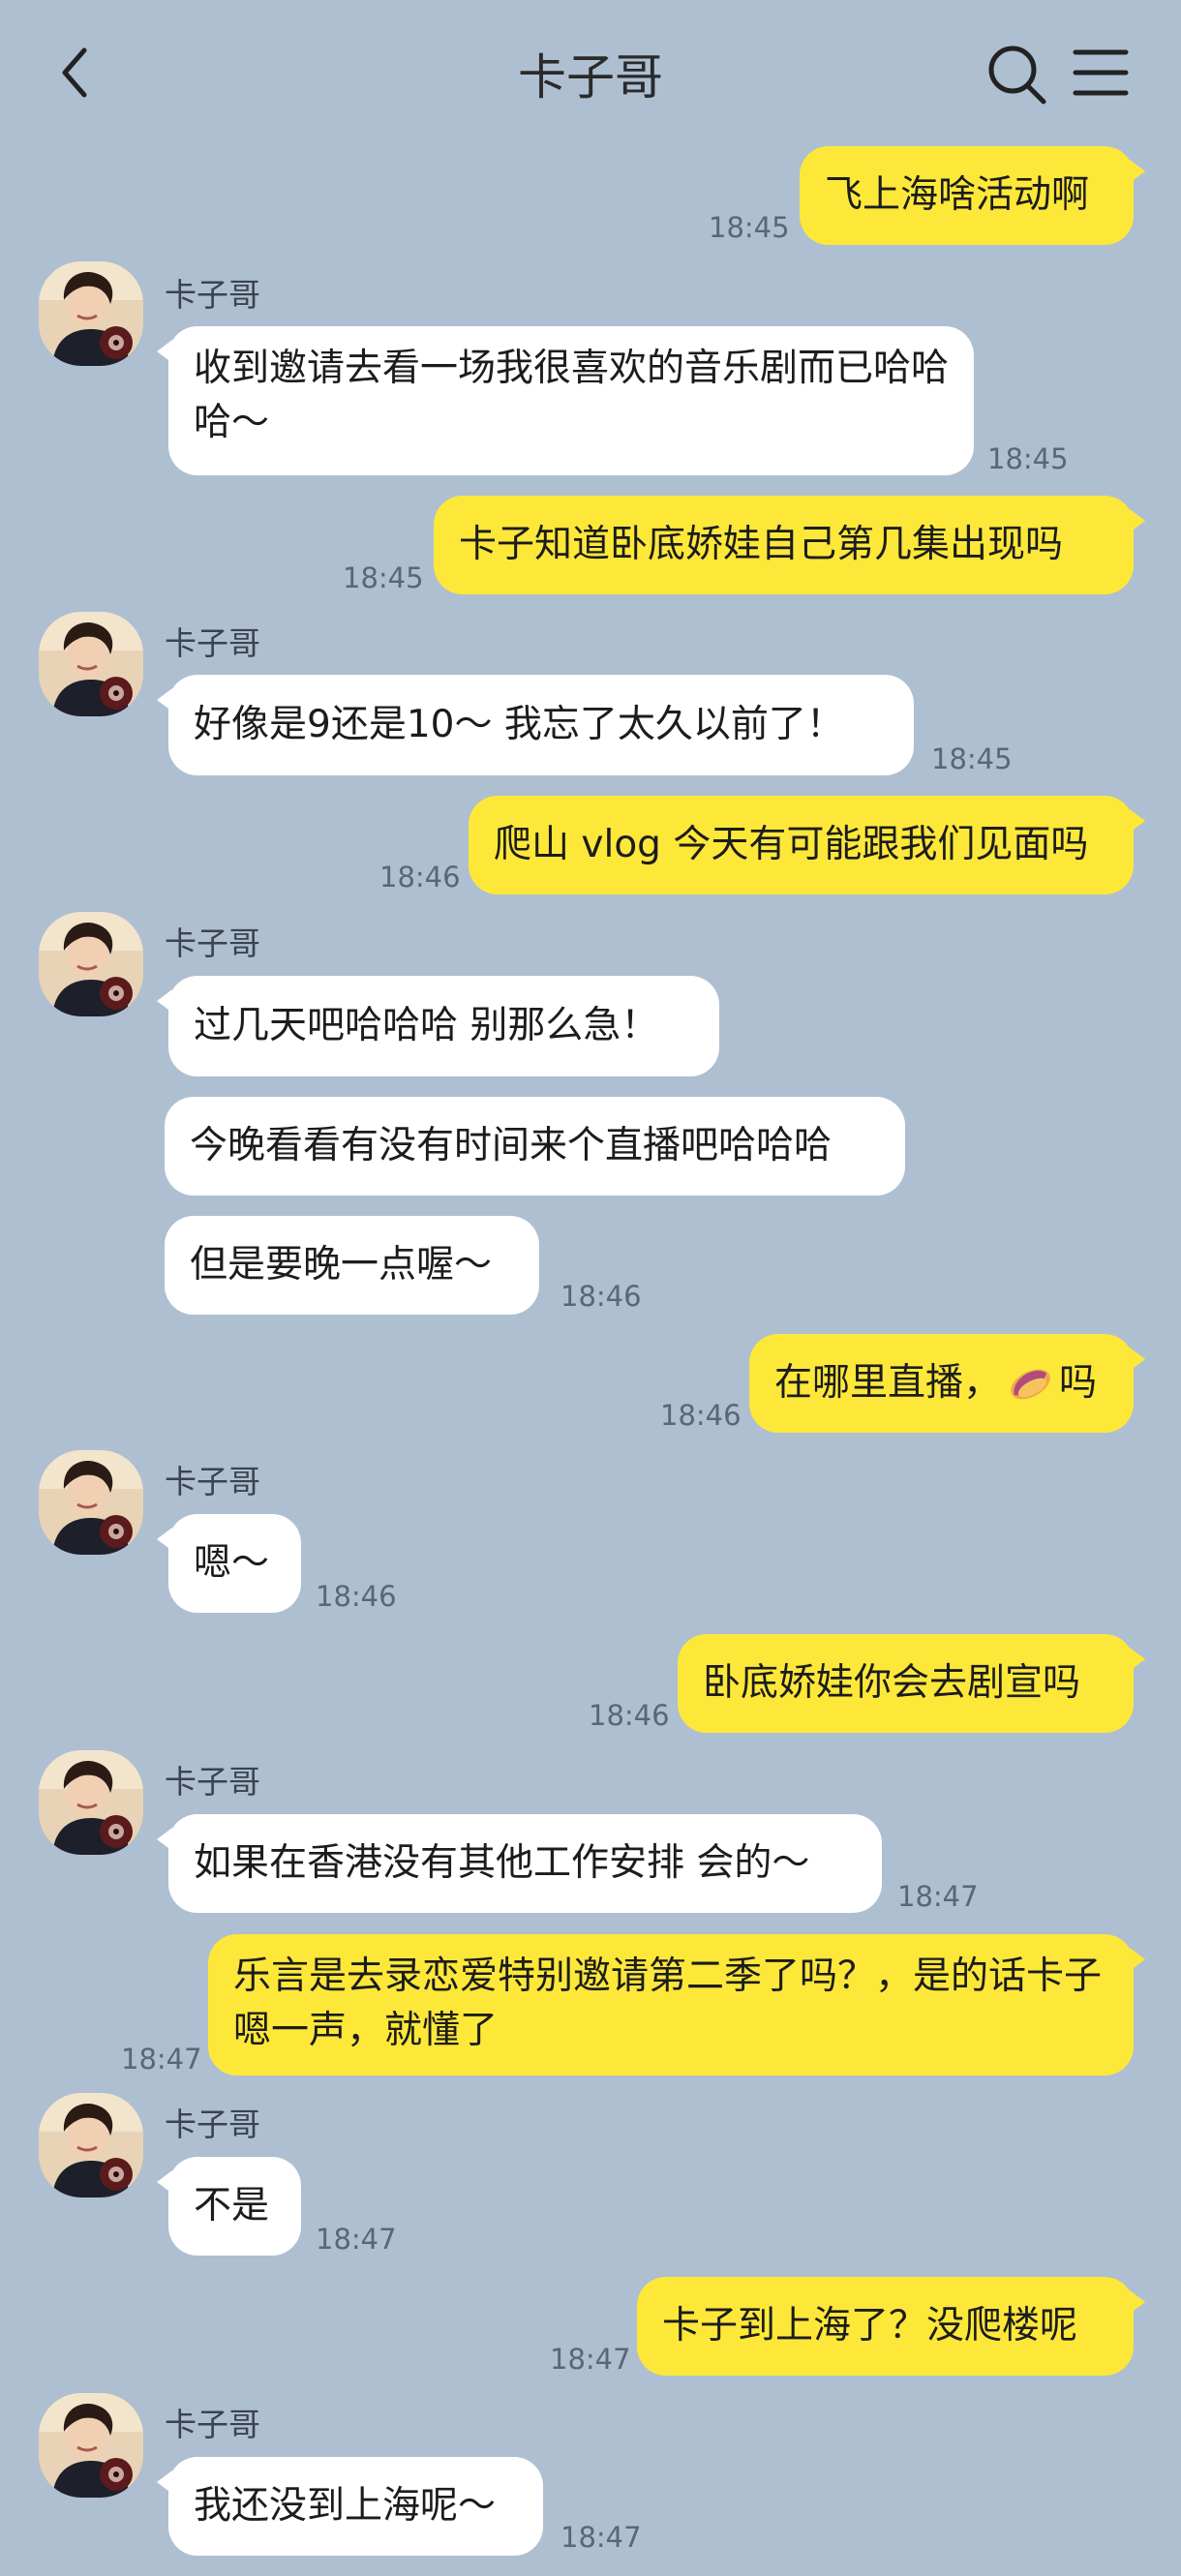 Image resolution: width=1181 pixels, height=2576 pixels. Describe the element at coordinates (519, 1863) in the screenshot. I see `message-bubble-incoming: 如果在香港没有其他工作安排 会的～` at that location.